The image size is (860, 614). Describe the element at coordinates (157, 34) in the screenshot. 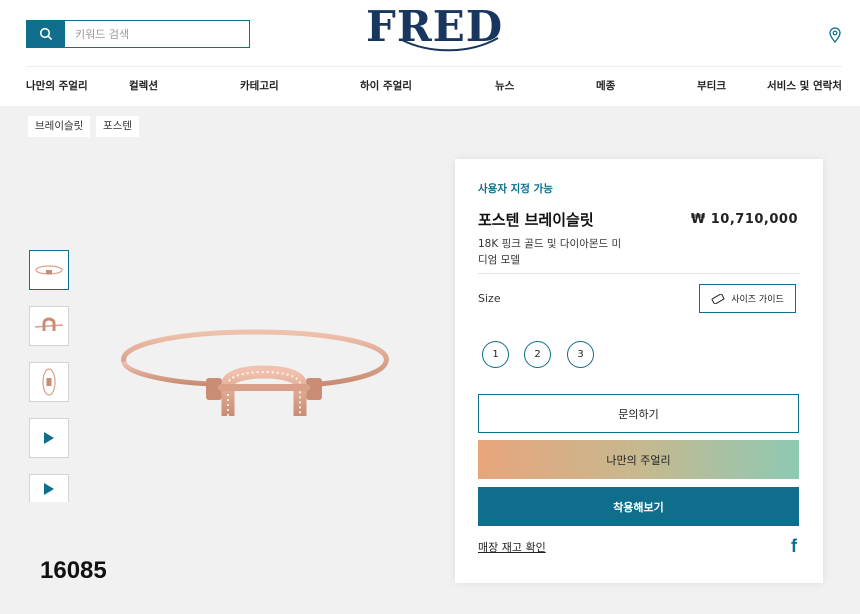

I see `search-input` at that location.